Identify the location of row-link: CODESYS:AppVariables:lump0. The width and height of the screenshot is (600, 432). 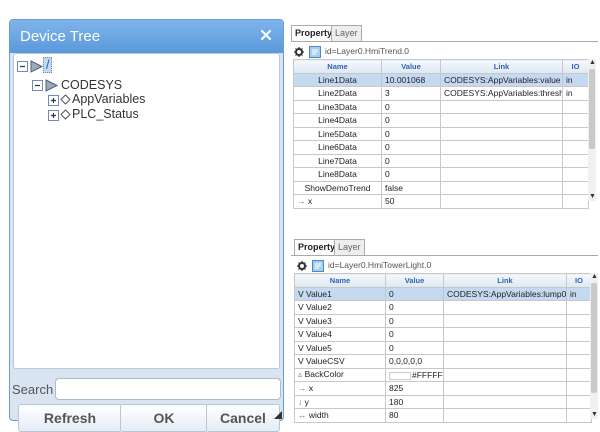
(505, 293).